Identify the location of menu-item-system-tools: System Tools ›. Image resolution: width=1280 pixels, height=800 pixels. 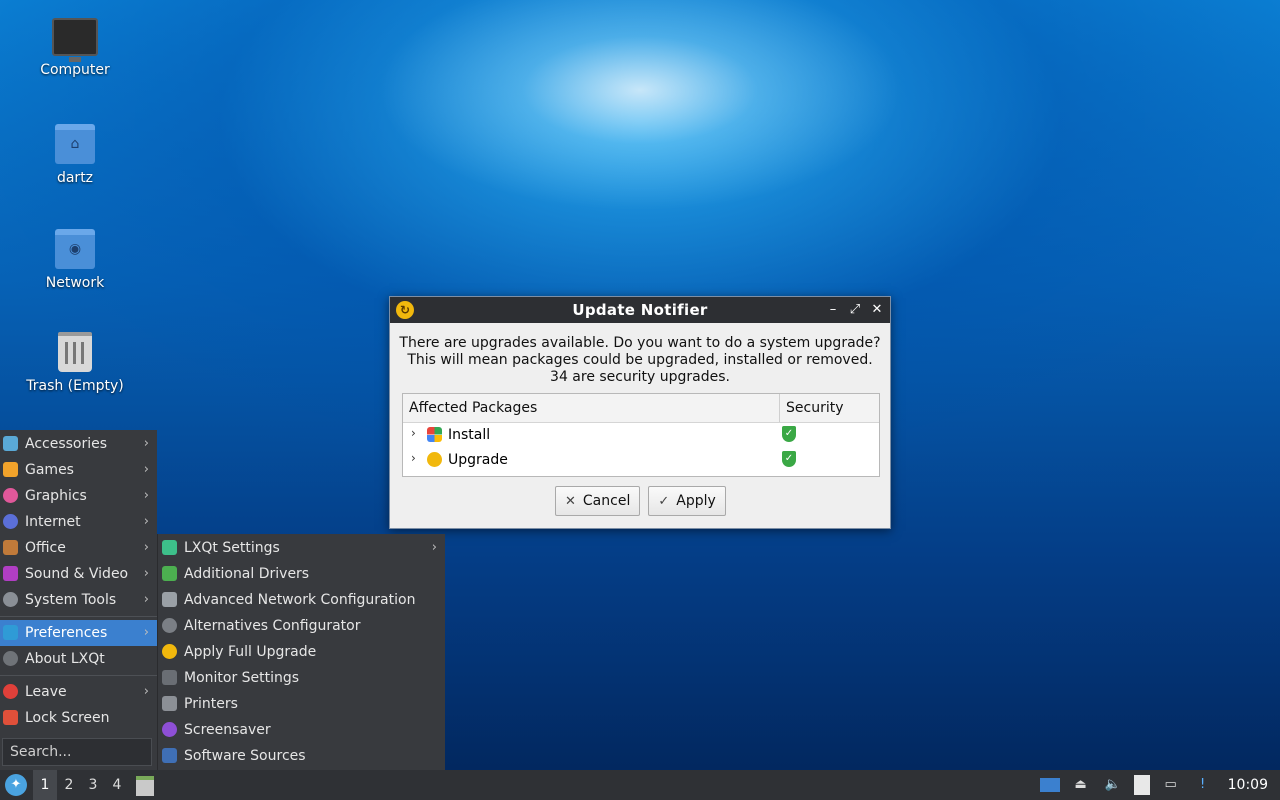
(78, 600).